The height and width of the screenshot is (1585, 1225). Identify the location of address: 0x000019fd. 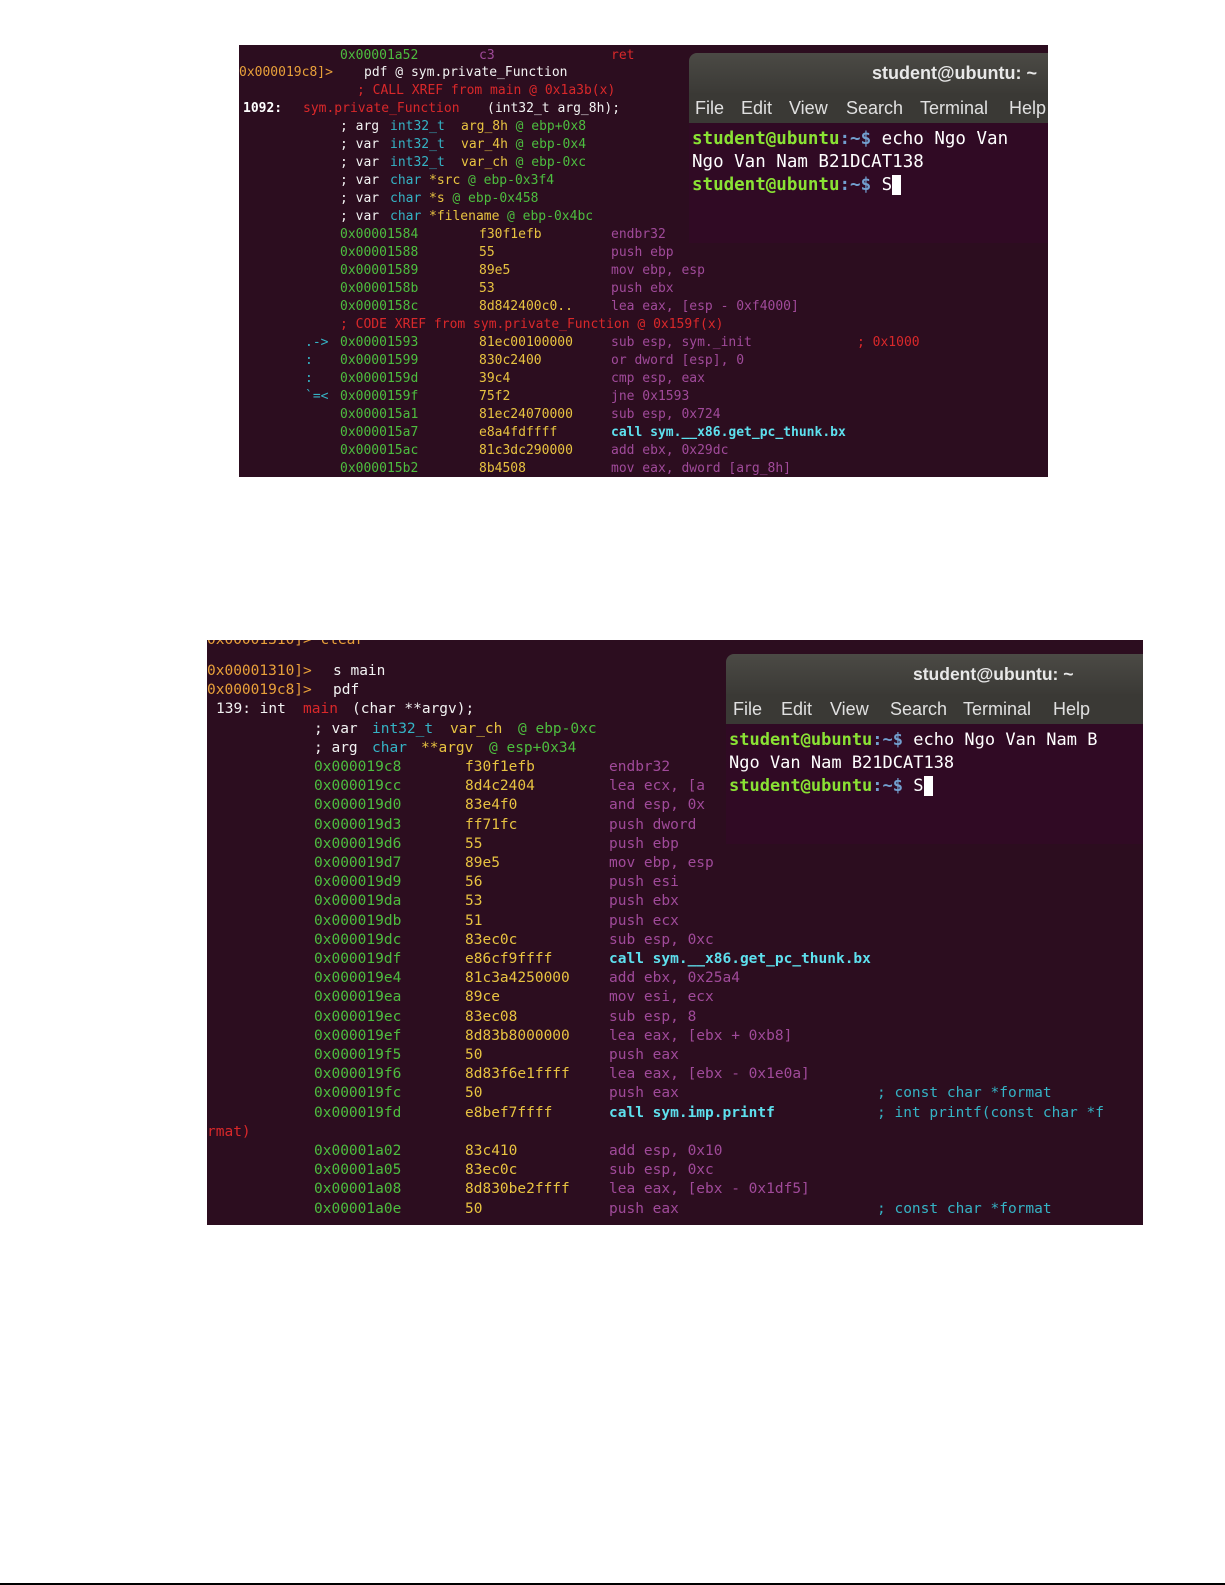
(358, 1112).